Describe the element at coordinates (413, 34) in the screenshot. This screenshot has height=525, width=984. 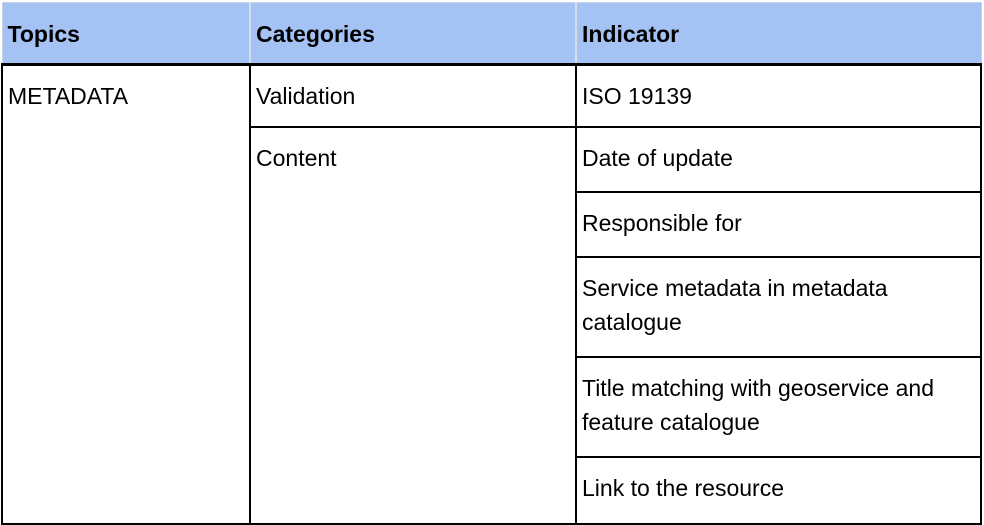
I see `header-categories: Categories` at that location.